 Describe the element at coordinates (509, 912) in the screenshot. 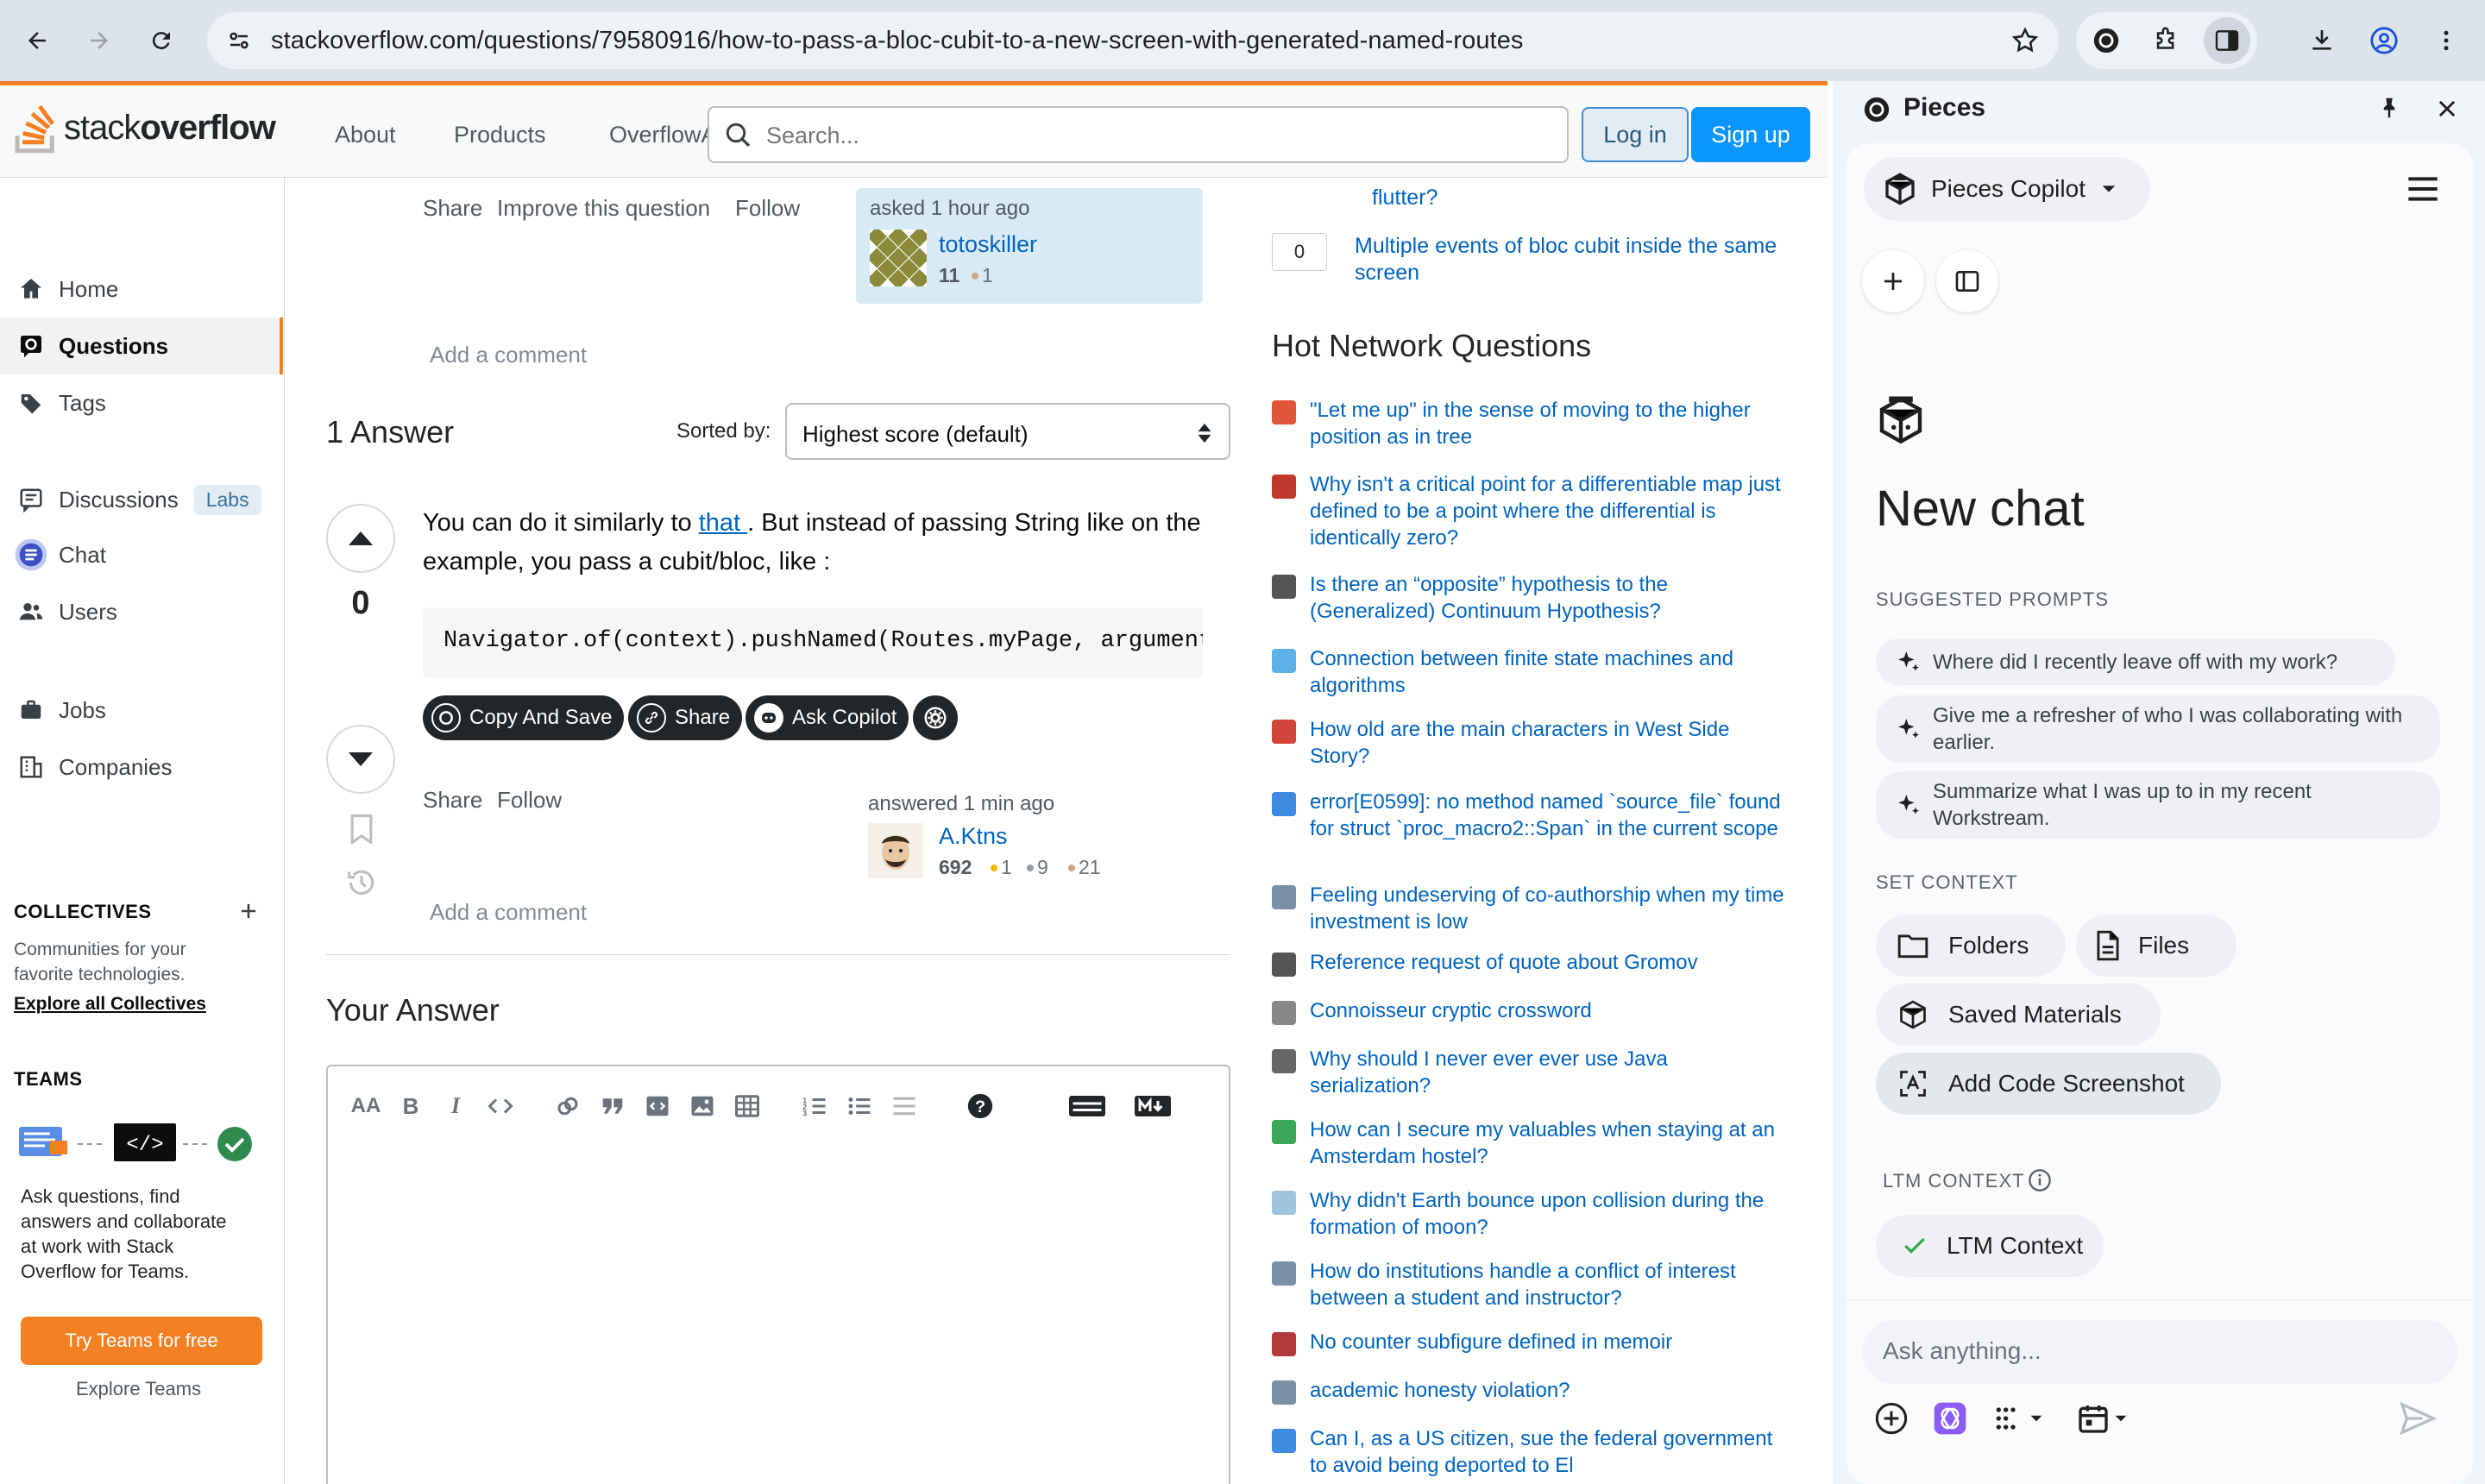

I see `answer-add-comment: Add a comment` at that location.